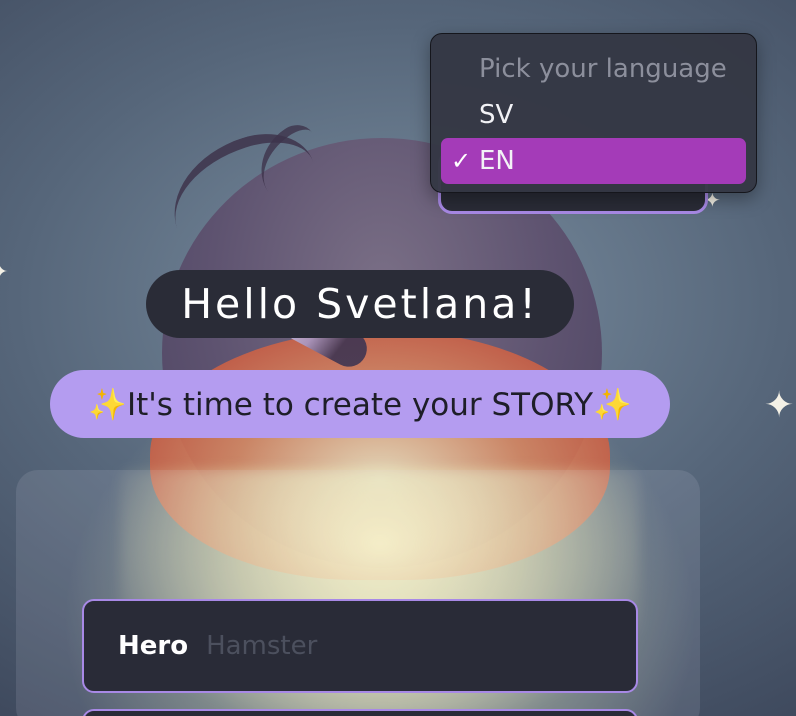  What do you see at coordinates (461, 161) in the screenshot?
I see `checkmark-icon: ✓` at bounding box center [461, 161].